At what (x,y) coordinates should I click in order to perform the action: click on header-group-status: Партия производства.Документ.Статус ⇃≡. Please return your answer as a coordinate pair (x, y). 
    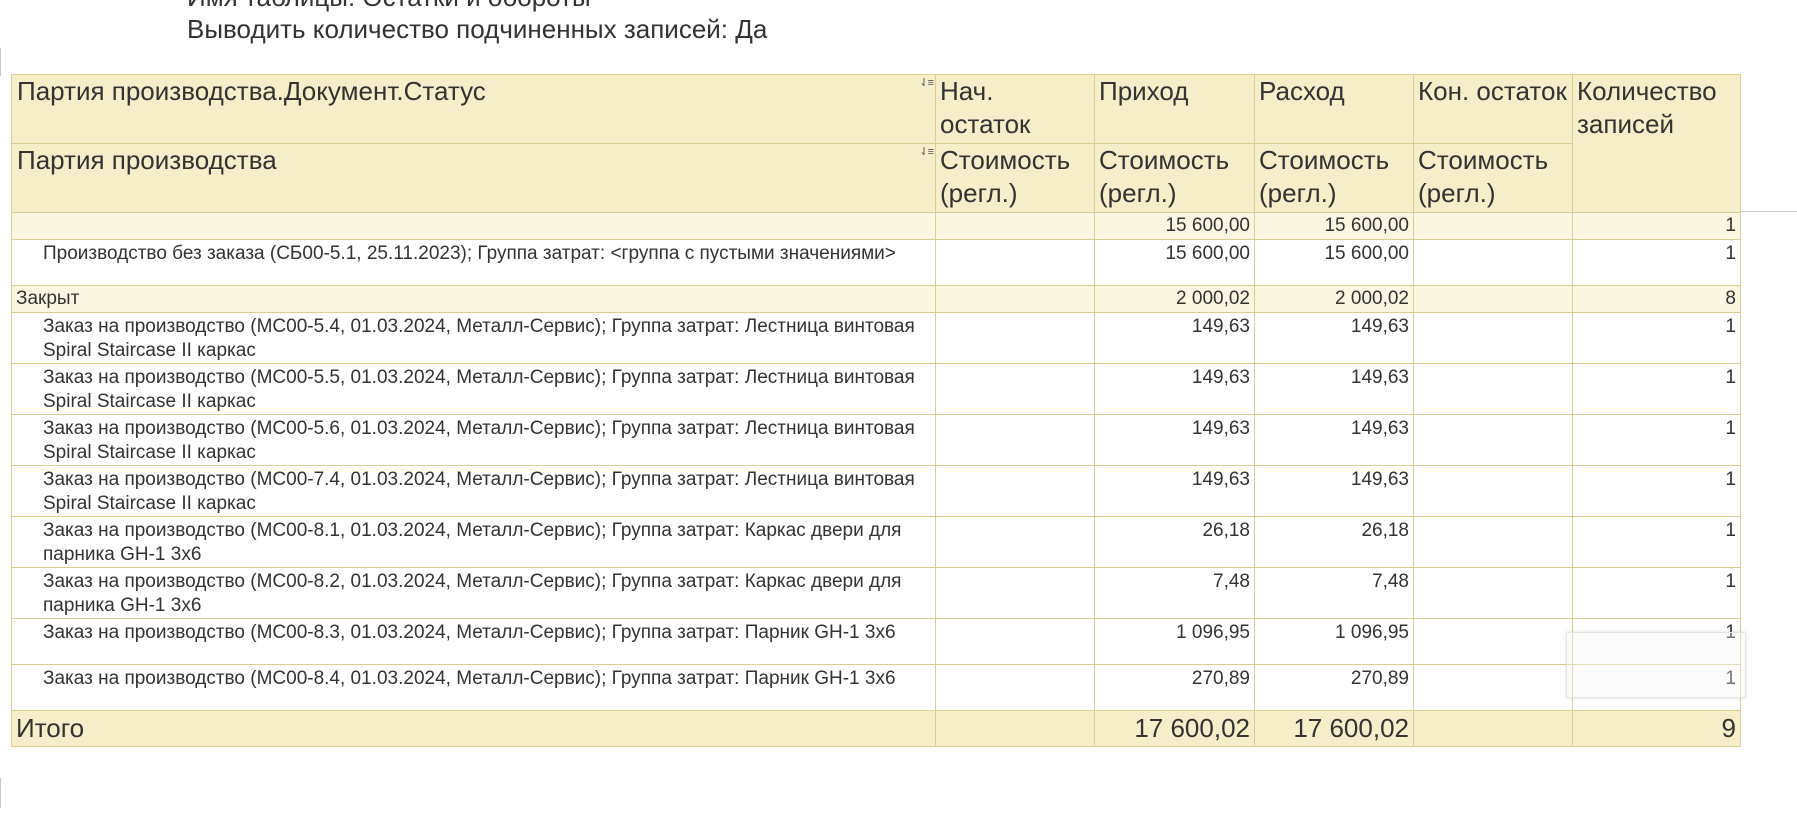
    Looking at the image, I should click on (473, 109).